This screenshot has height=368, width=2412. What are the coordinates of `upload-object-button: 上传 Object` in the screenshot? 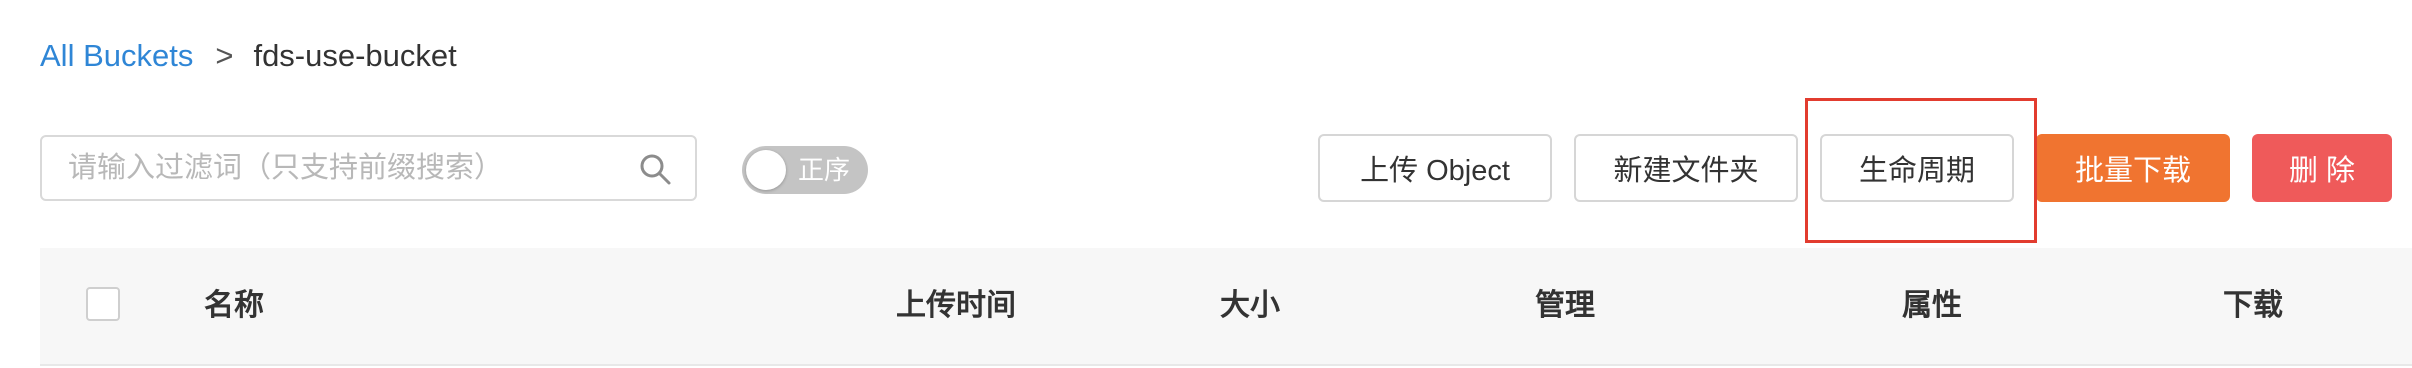 It's located at (1435, 168).